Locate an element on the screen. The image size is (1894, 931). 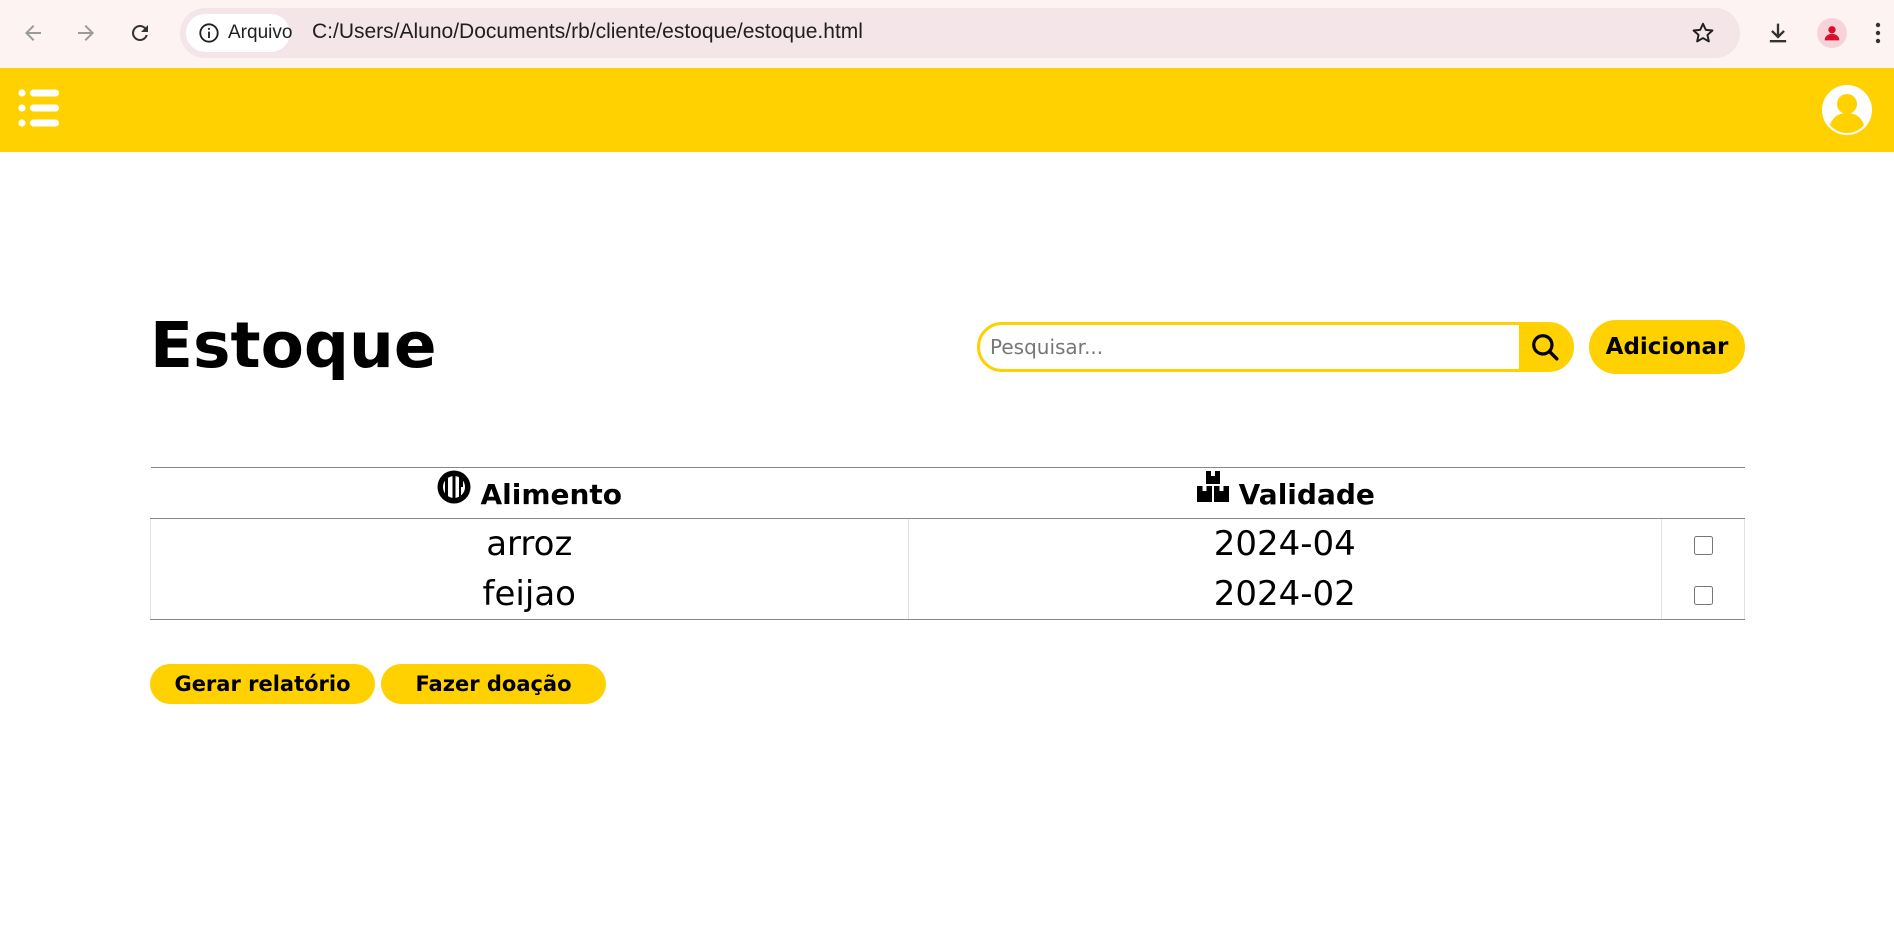
reload-icon is located at coordinates (140, 32).